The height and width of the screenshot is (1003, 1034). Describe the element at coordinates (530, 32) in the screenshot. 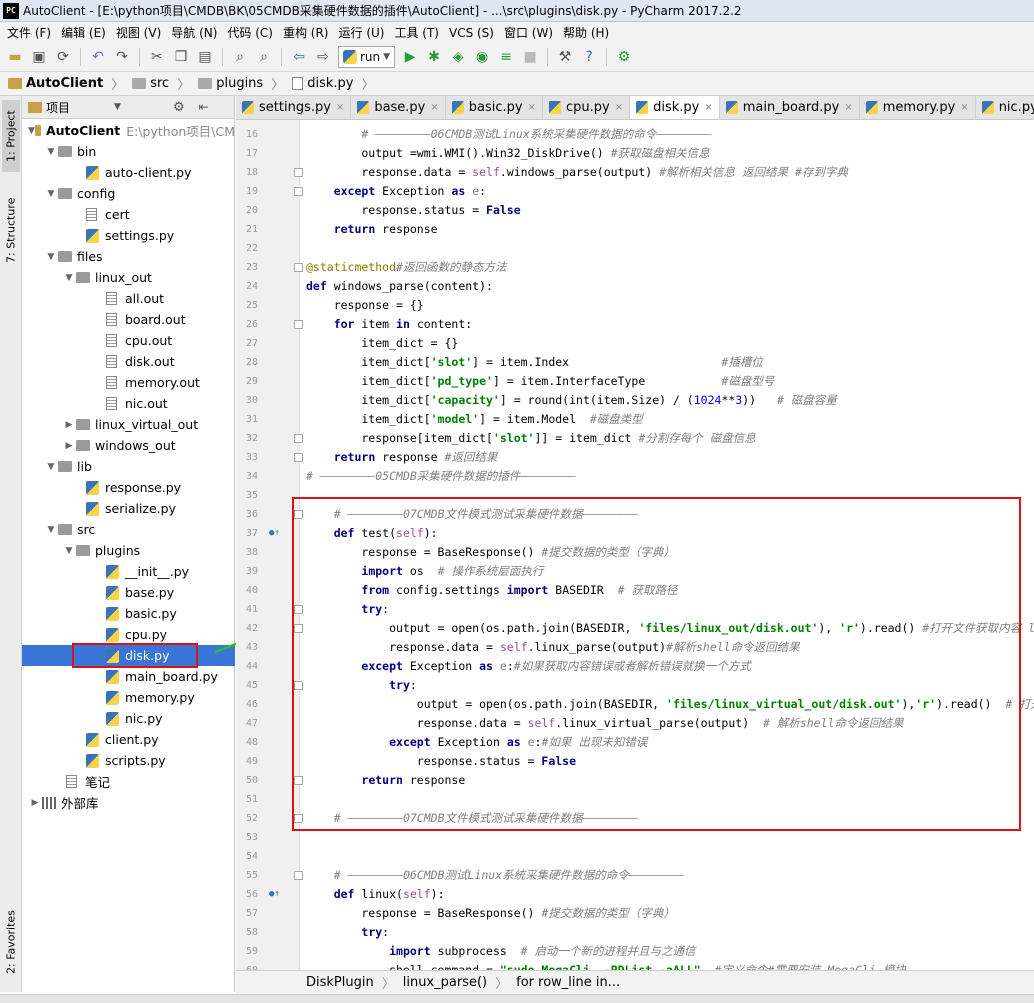

I see `menu-window: 窗口 (W)` at that location.